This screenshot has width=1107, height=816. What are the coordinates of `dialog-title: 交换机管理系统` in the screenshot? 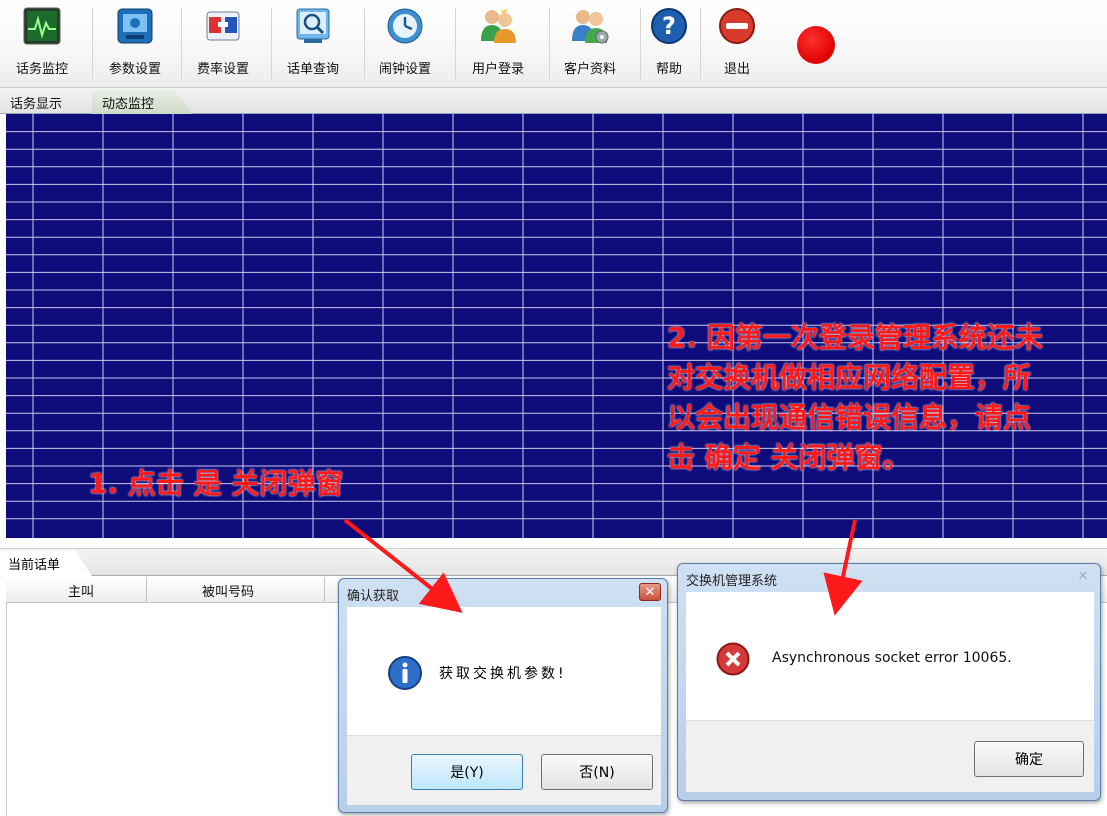 It's located at (732, 581).